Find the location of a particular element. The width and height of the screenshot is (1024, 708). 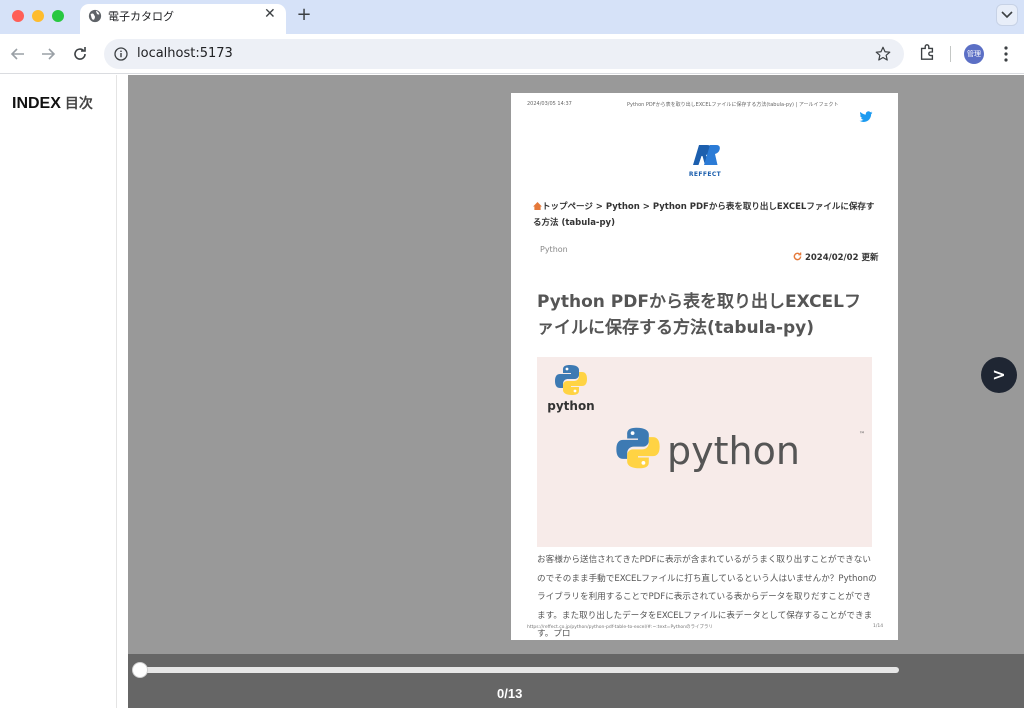

category-label: Python is located at coordinates (554, 249).